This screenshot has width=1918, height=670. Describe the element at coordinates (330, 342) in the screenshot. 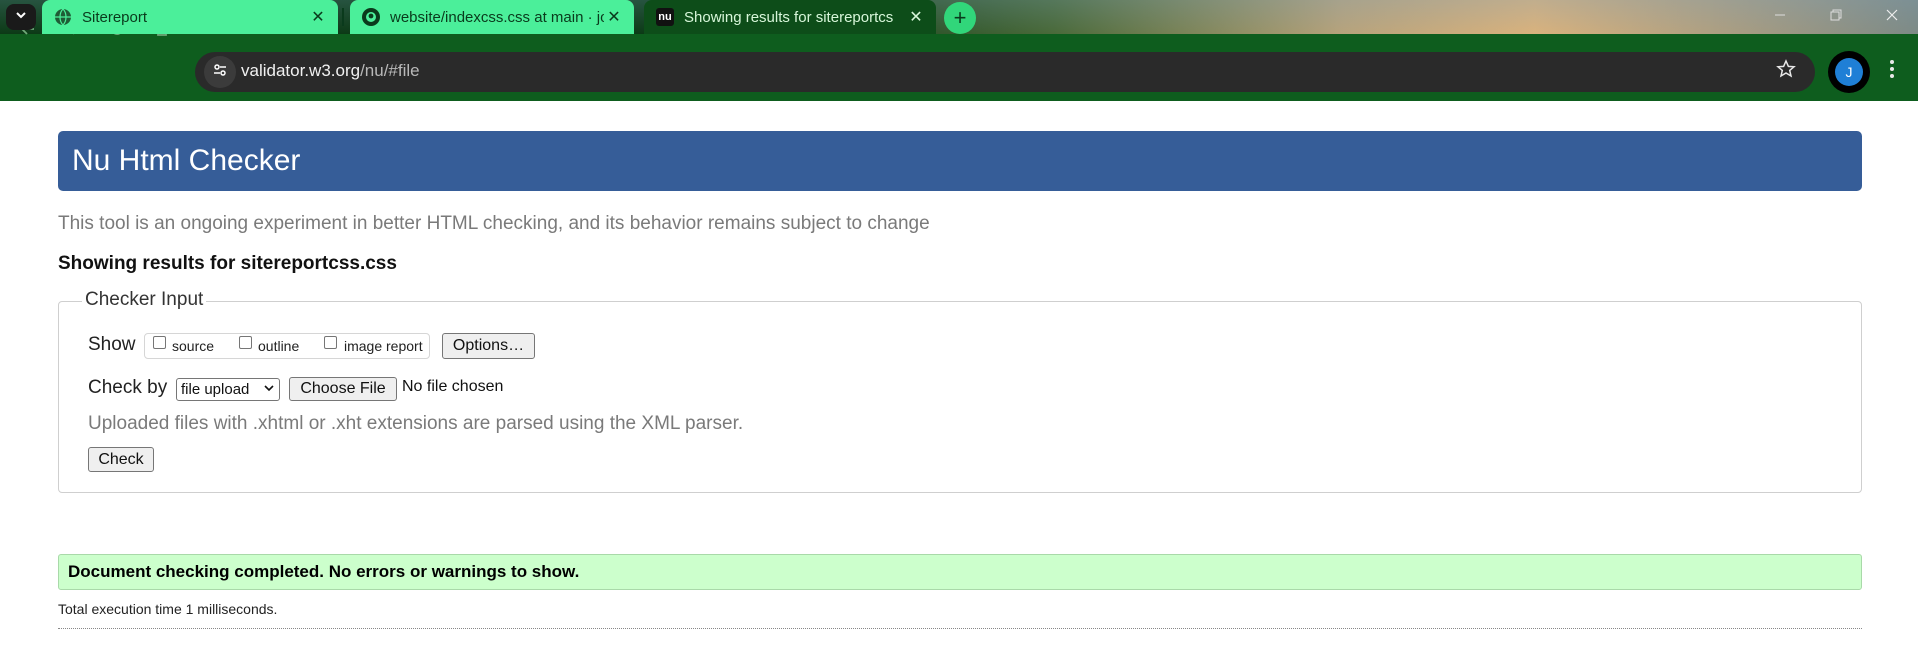

I see `image-report-checkbox` at that location.